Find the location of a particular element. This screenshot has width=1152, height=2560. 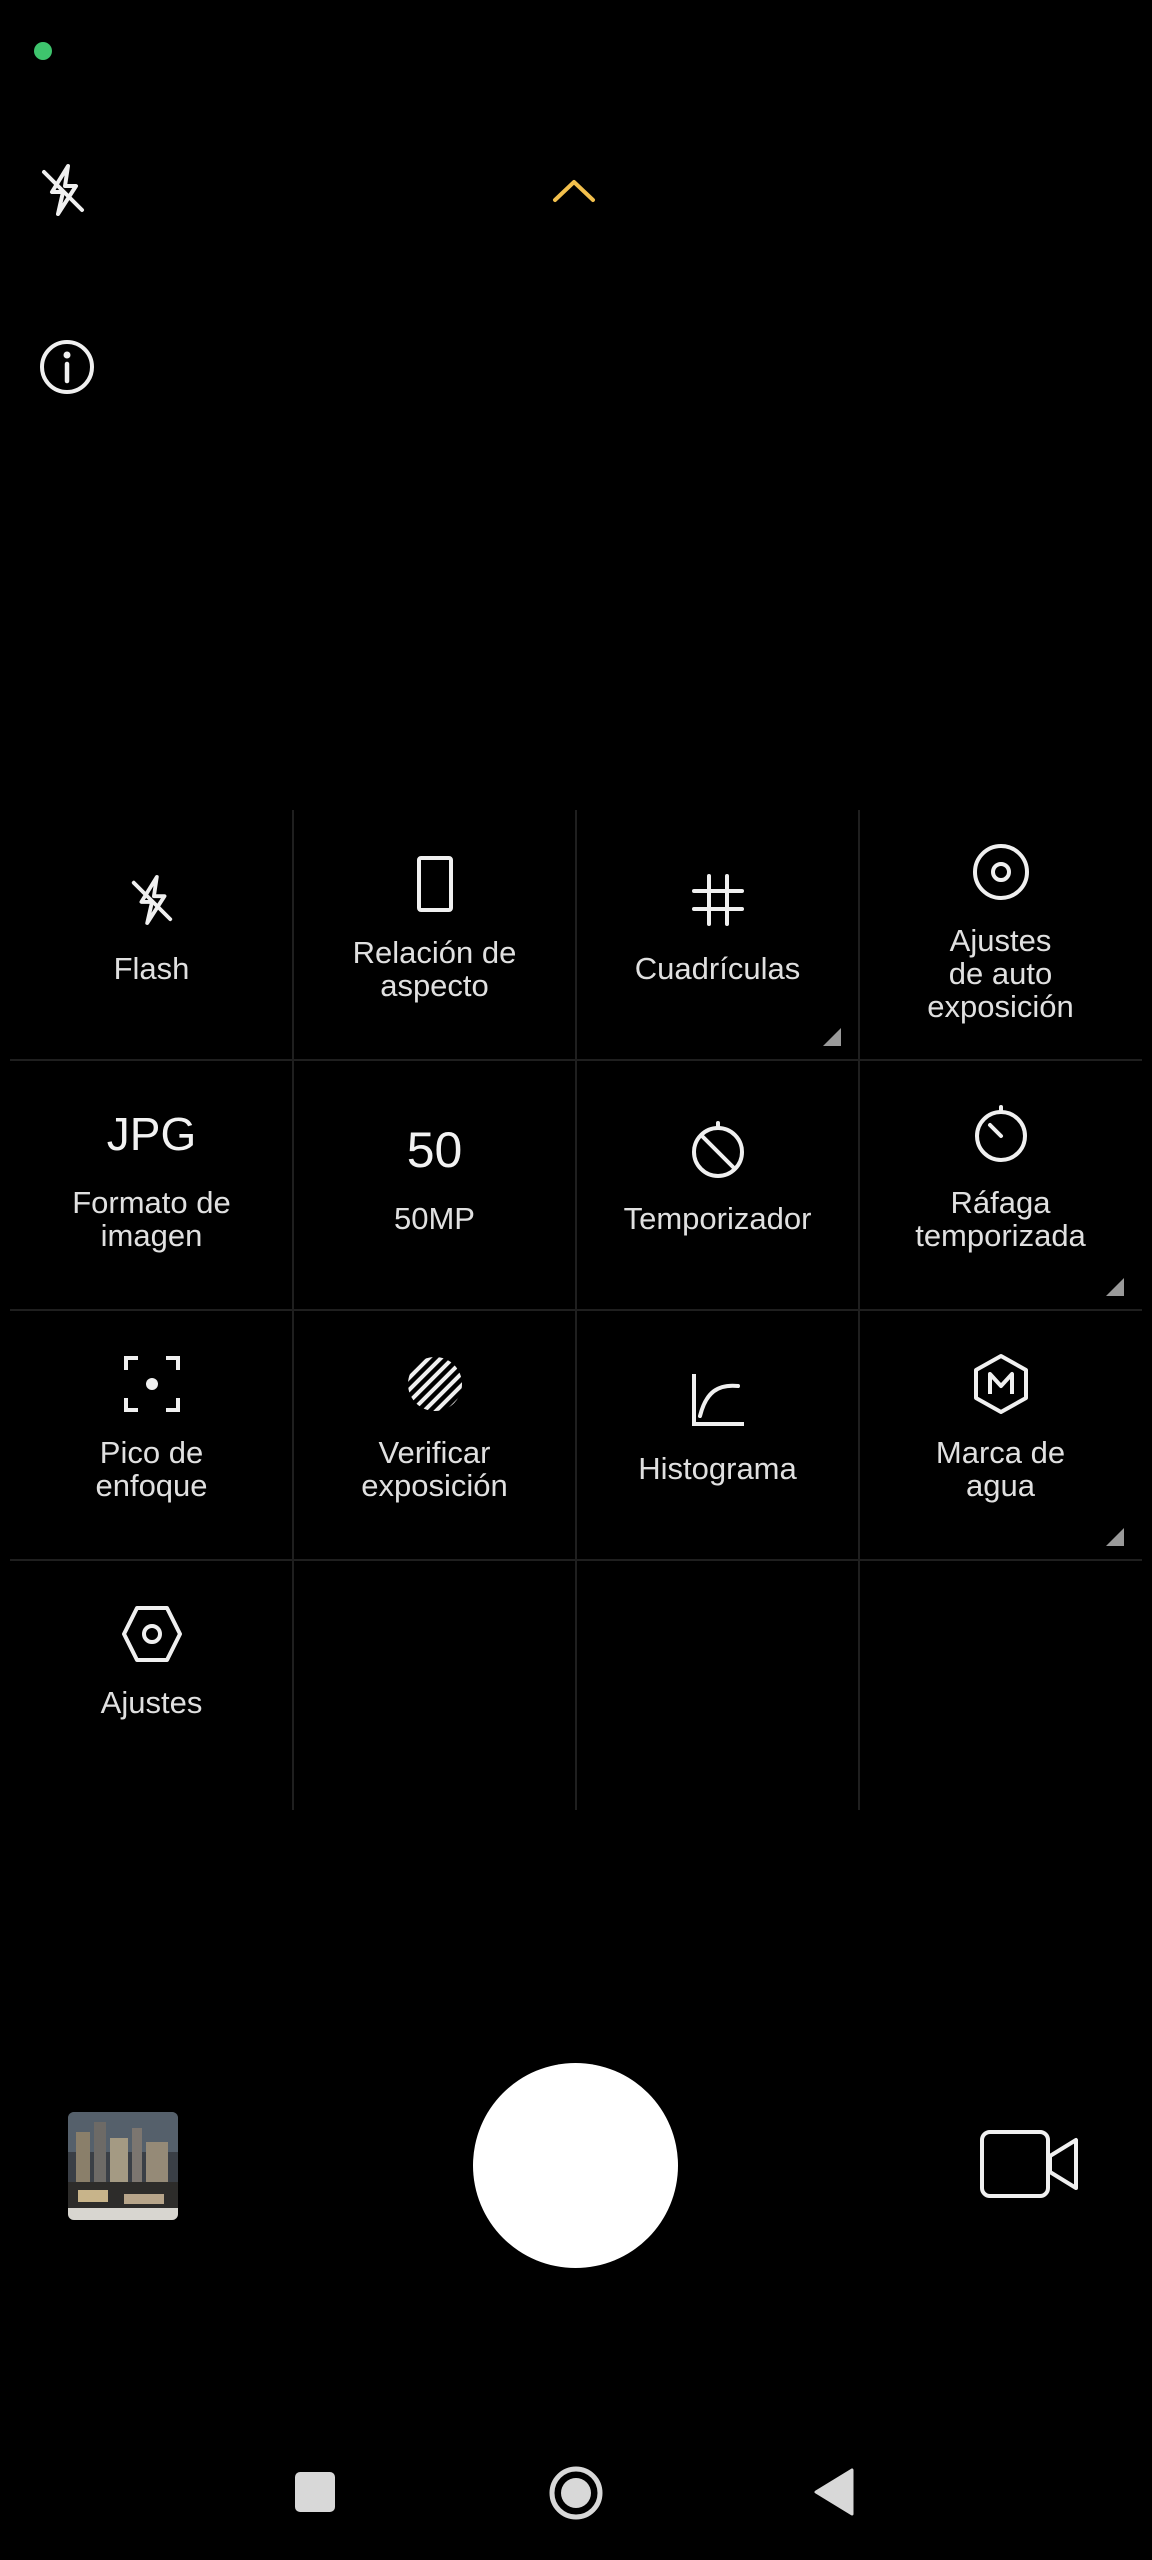

info-icon is located at coordinates (67, 367).